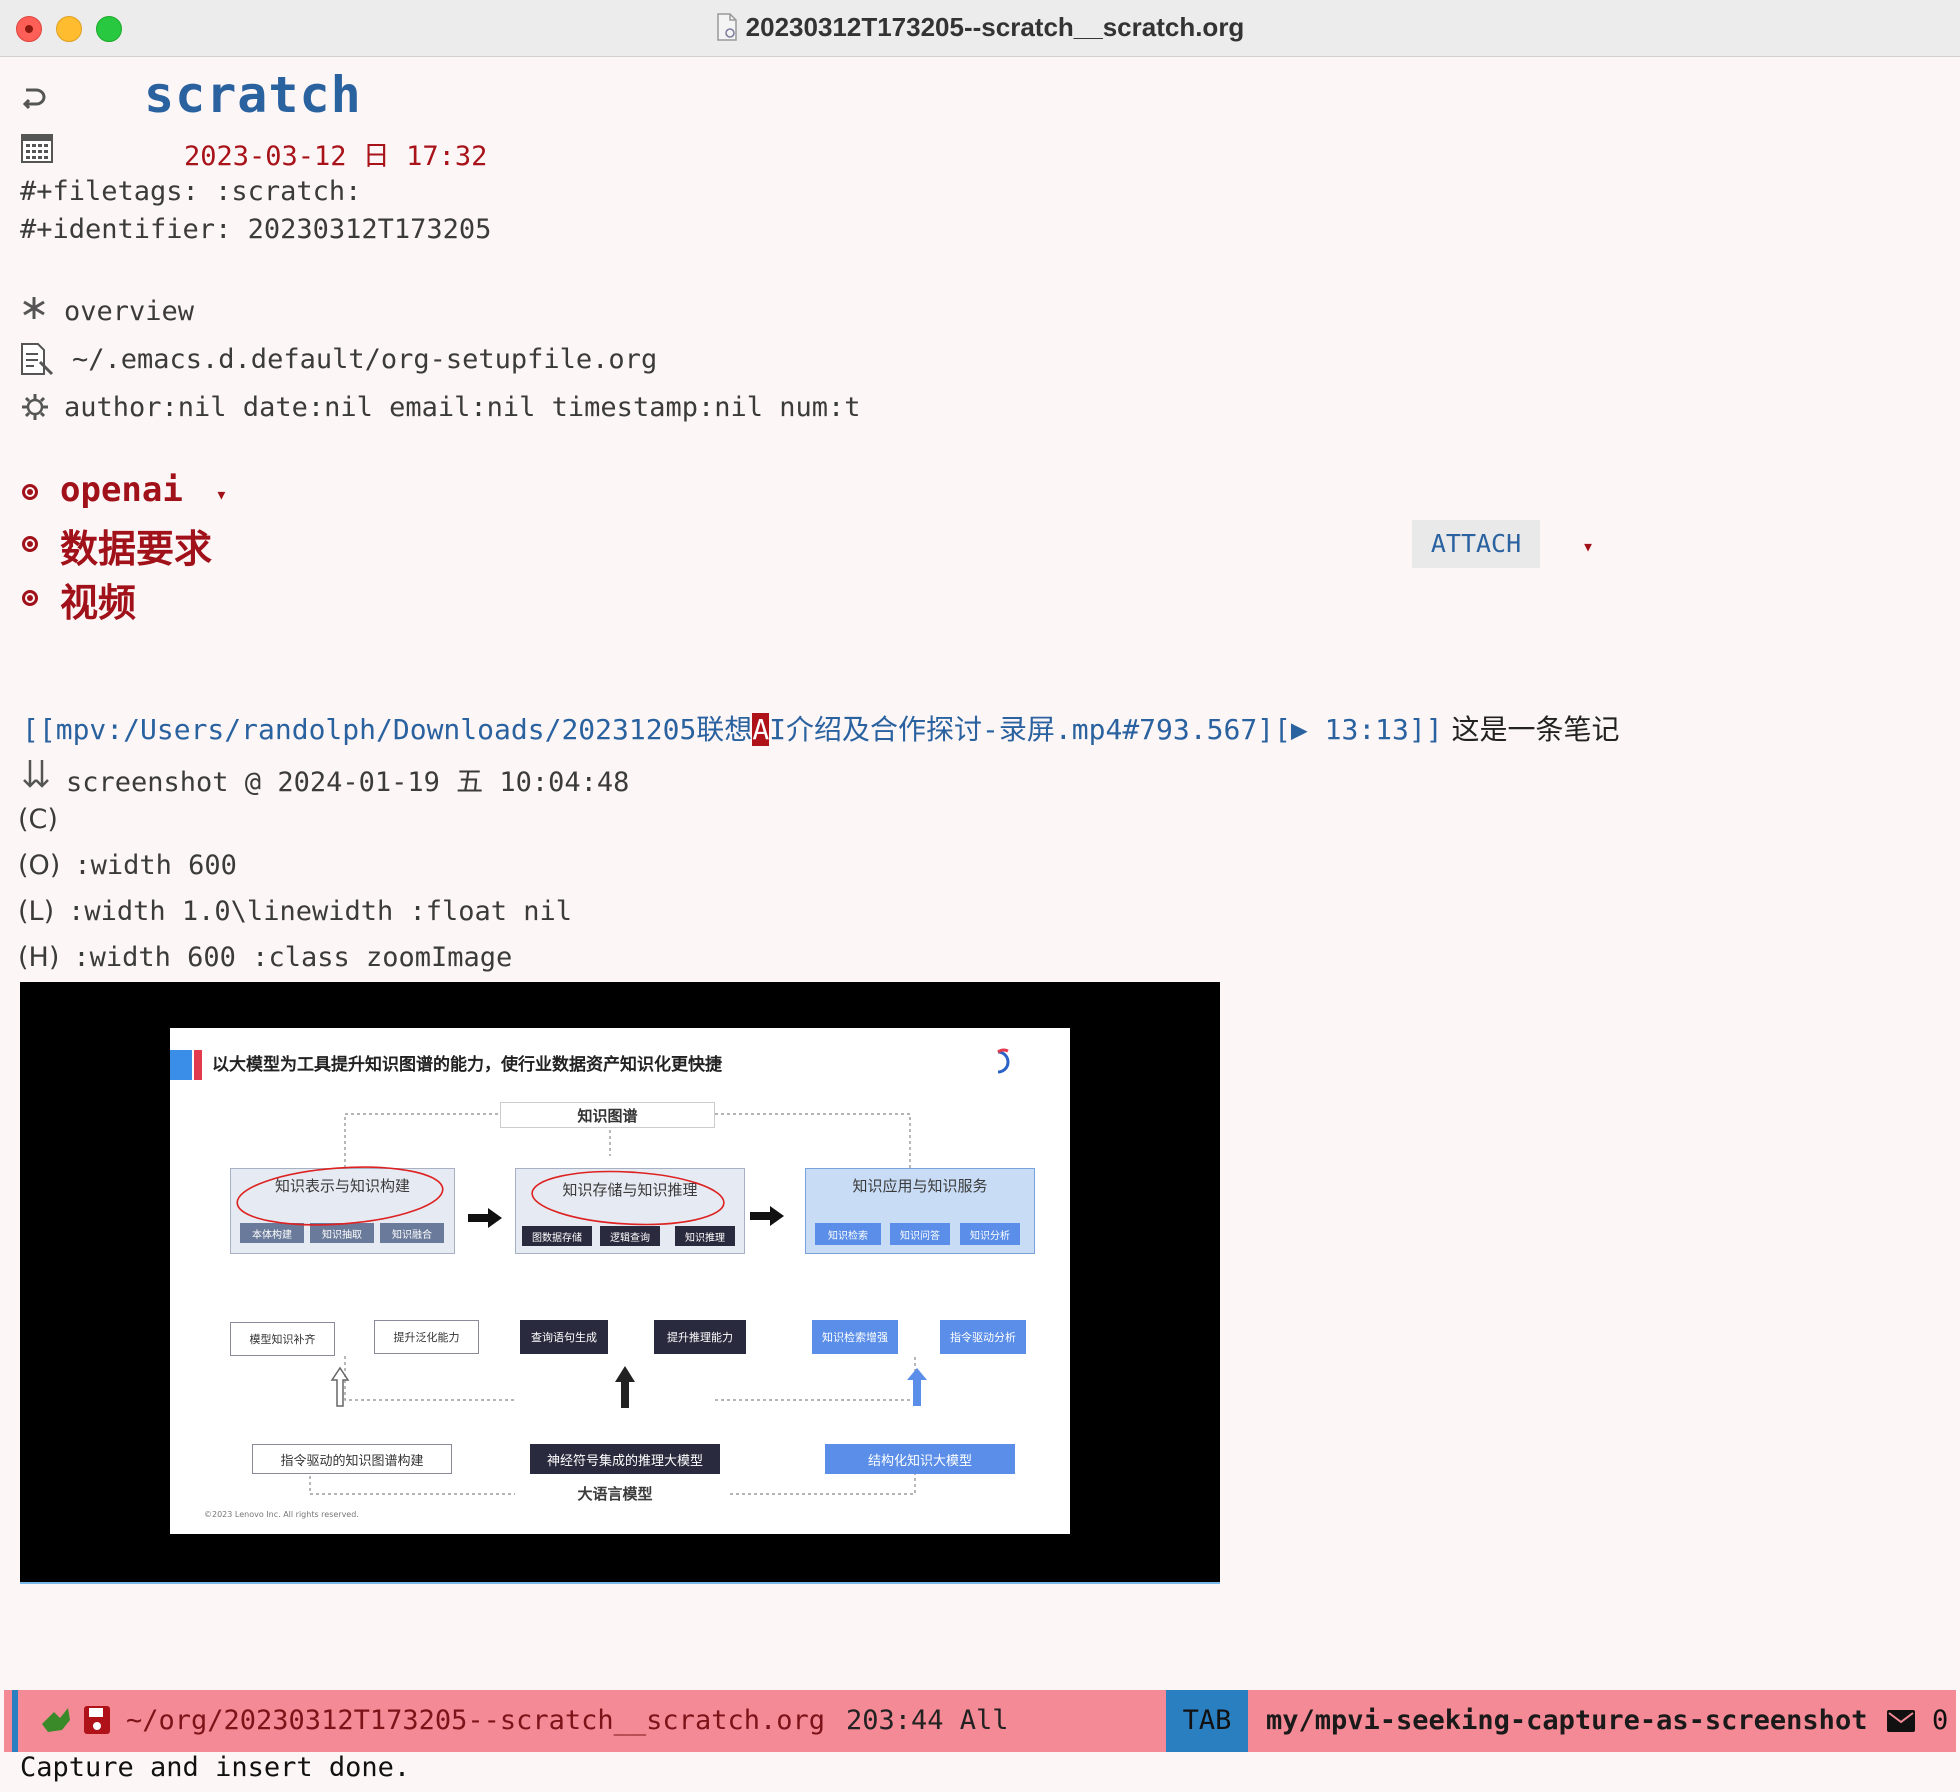 The image size is (1960, 1792). Describe the element at coordinates (320, 911) in the screenshot. I see `attr-value: :width 1.0\linewidth :float nil` at that location.